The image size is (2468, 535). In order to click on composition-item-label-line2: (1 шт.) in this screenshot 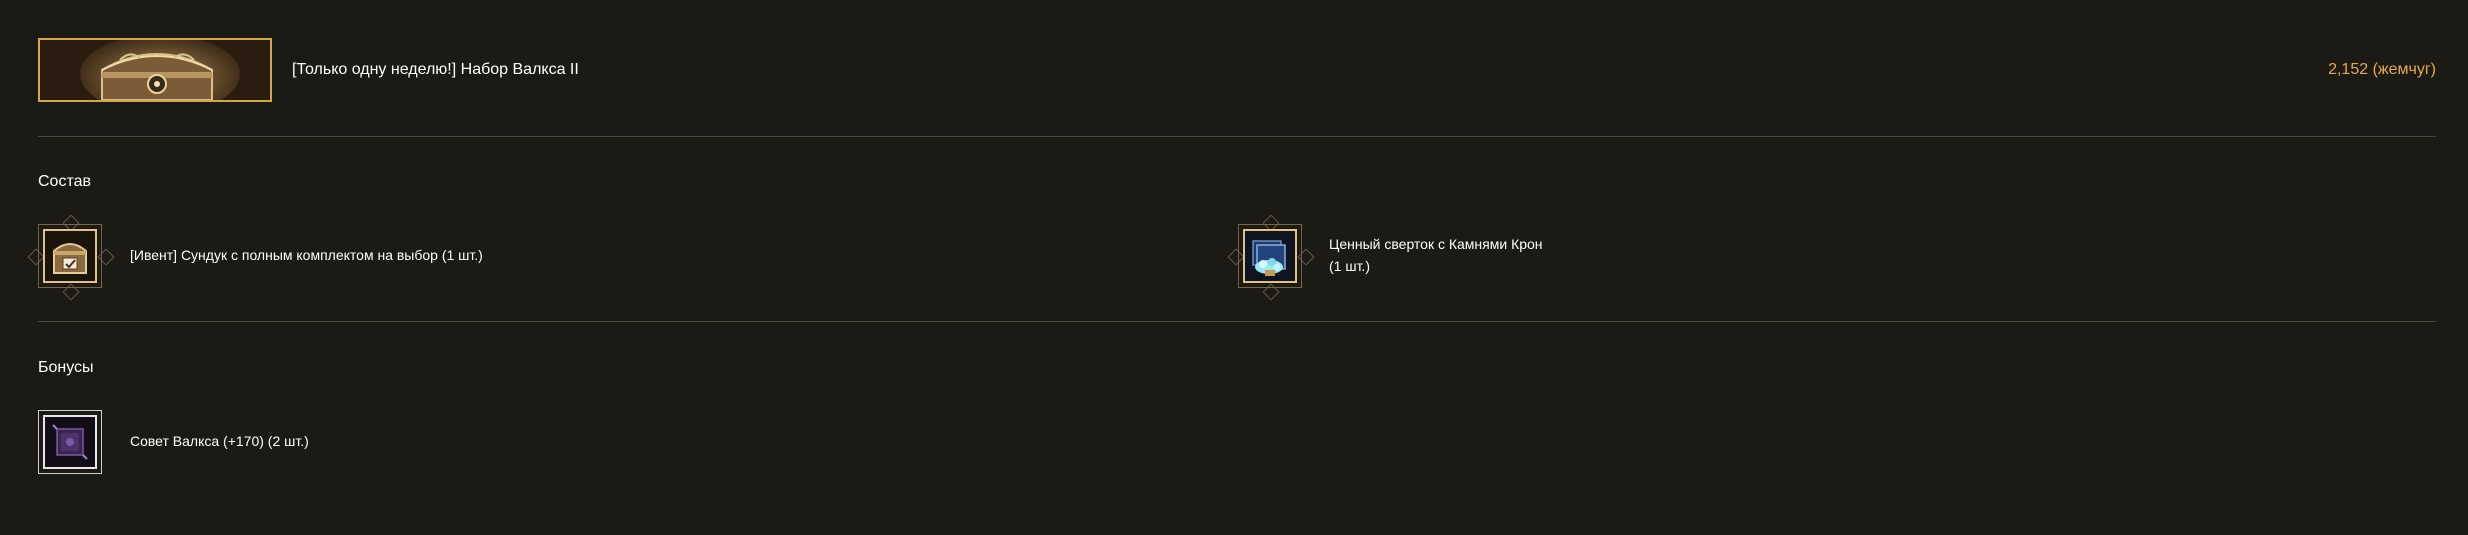, I will do `click(1349, 266)`.